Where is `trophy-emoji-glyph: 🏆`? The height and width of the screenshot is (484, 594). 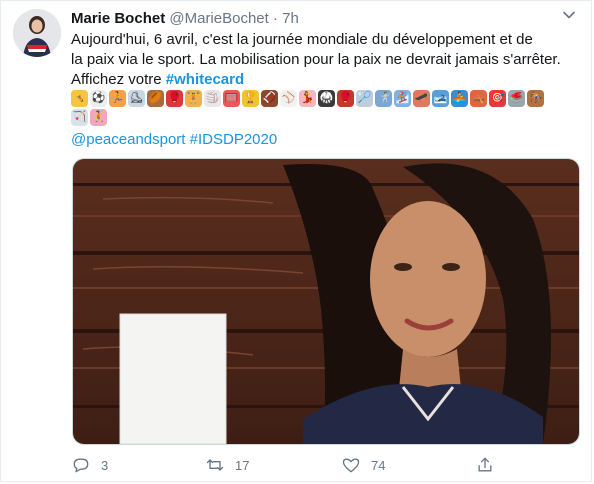
trophy-emoji-glyph: 🏆 is located at coordinates (250, 98).